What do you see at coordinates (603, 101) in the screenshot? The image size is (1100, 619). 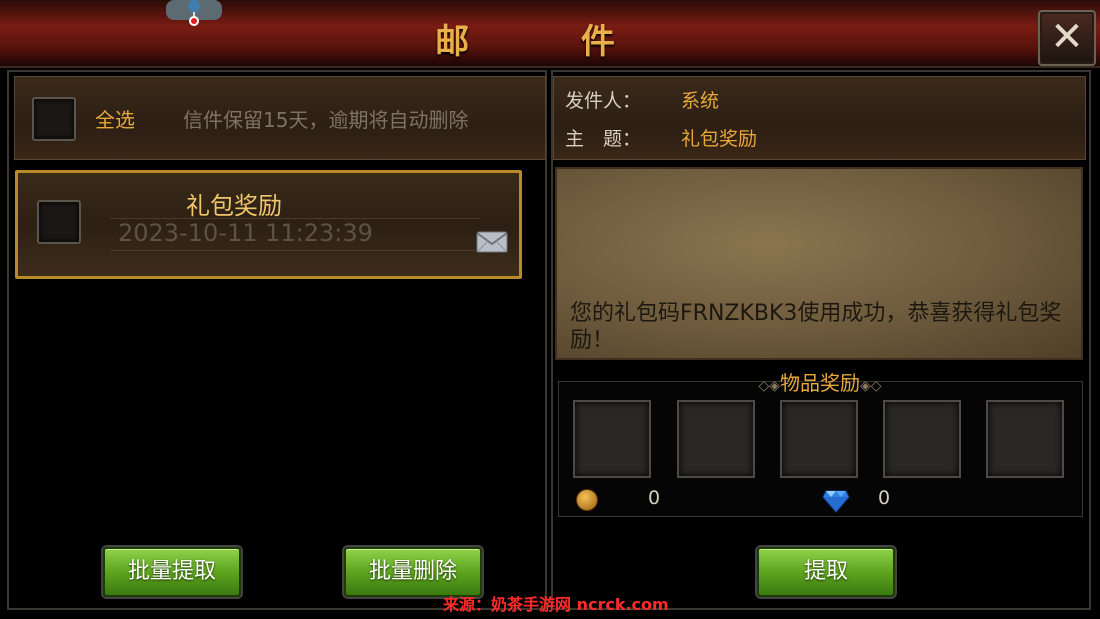 I see `sender-label: 发件人：` at bounding box center [603, 101].